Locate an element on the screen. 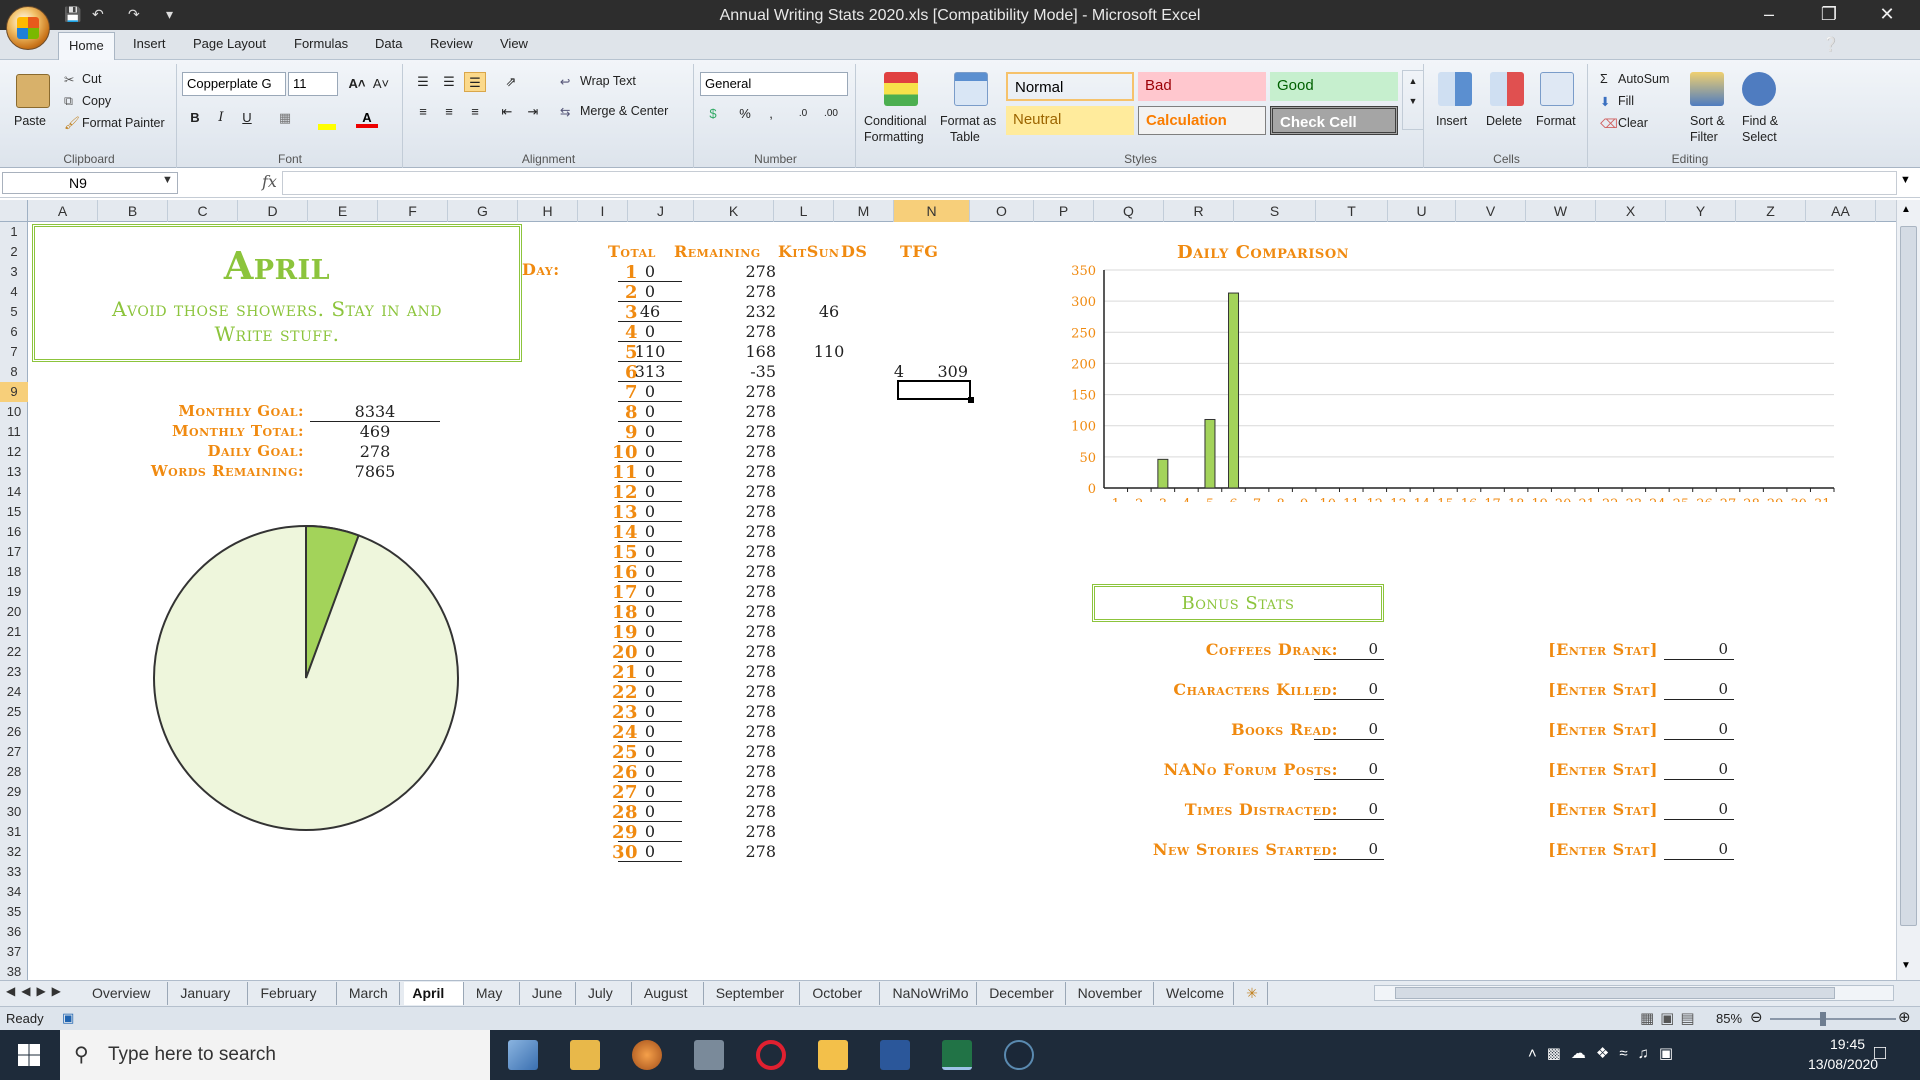 The height and width of the screenshot is (1080, 1920). sheet-tab-february: February is located at coordinates (295, 993).